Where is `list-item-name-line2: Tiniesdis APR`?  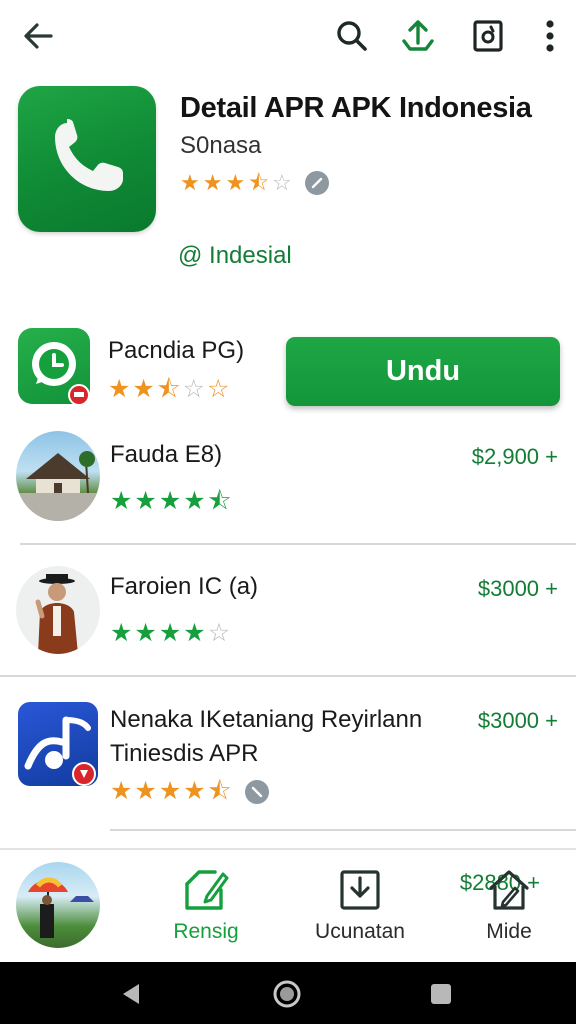 list-item-name-line2: Tiniesdis APR is located at coordinates (184, 753).